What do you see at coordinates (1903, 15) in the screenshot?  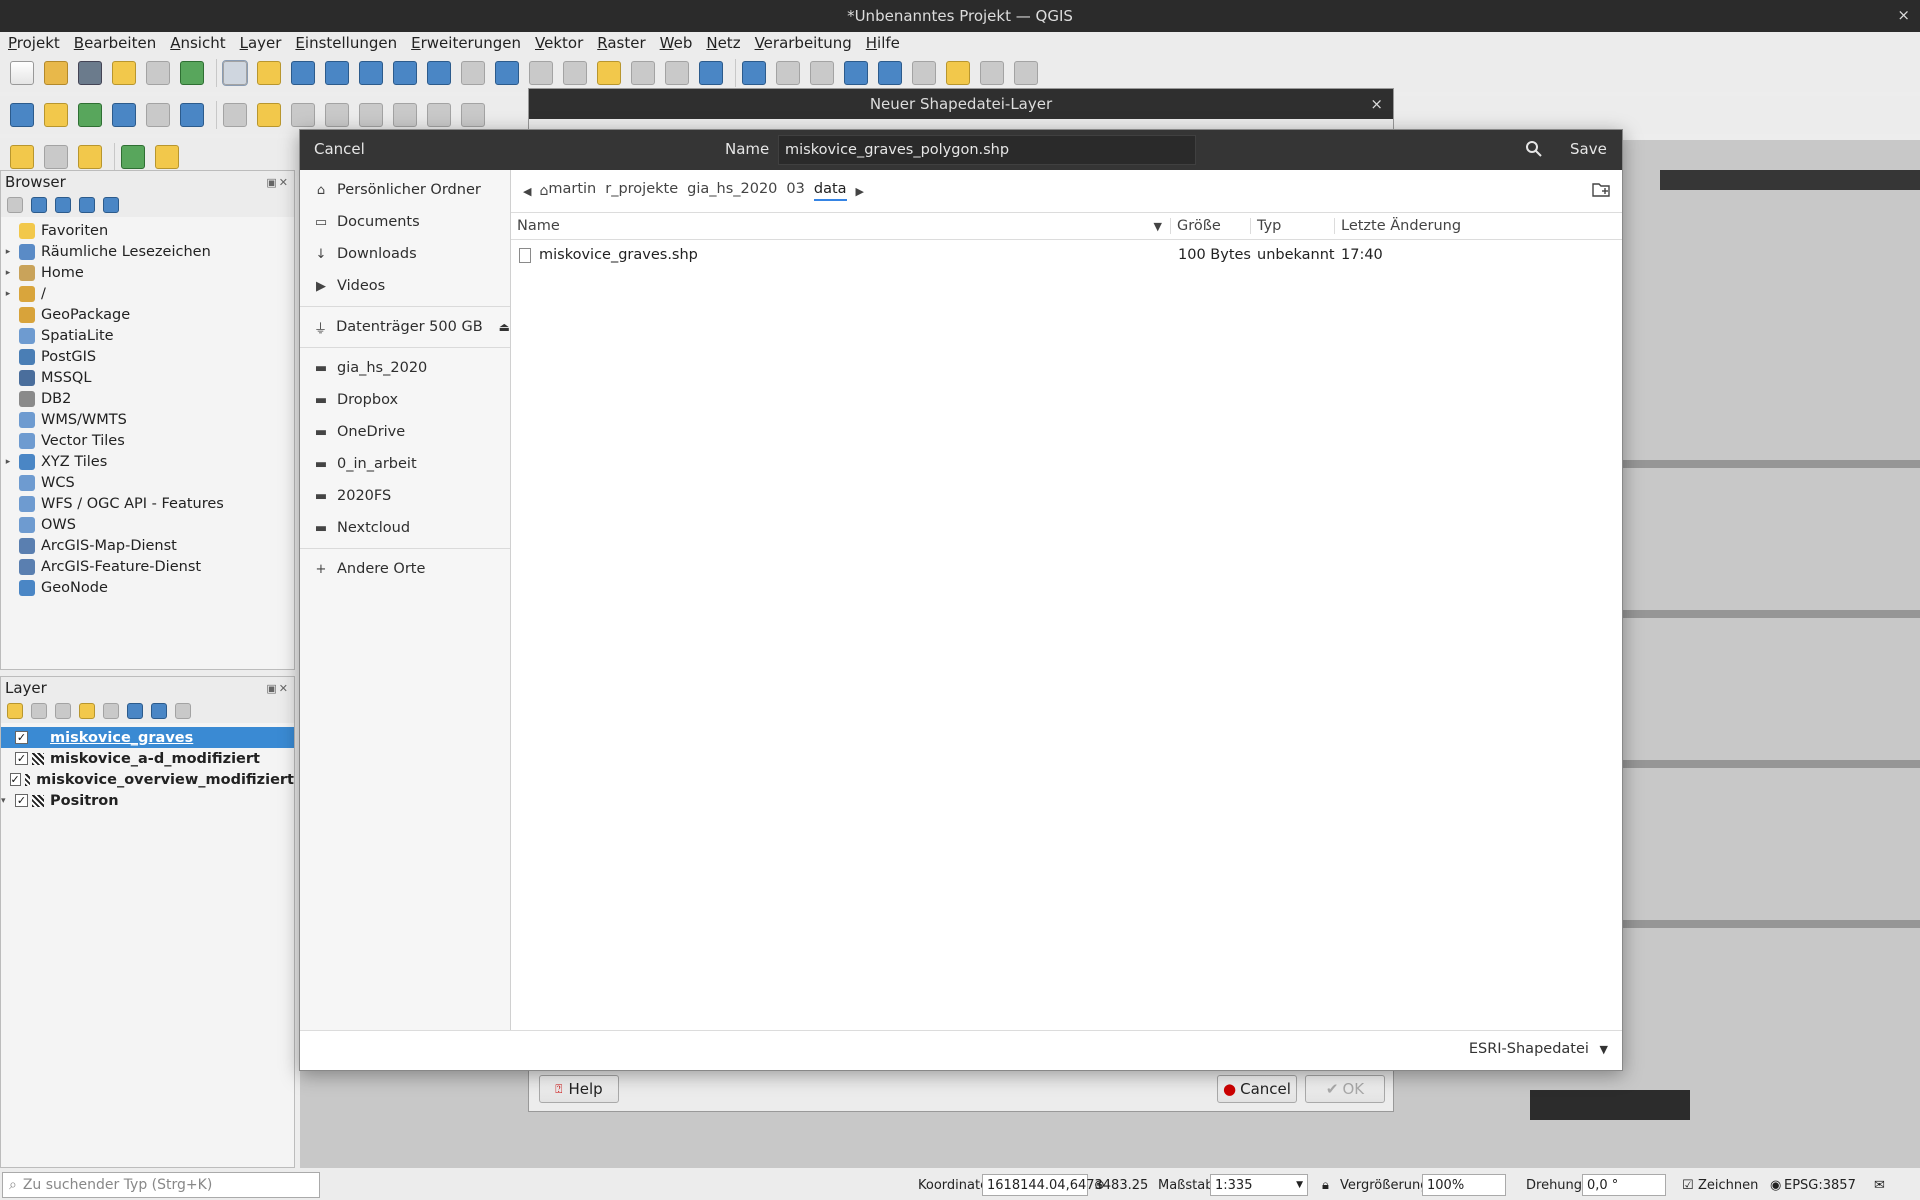 I see `window-close-icon: ×` at bounding box center [1903, 15].